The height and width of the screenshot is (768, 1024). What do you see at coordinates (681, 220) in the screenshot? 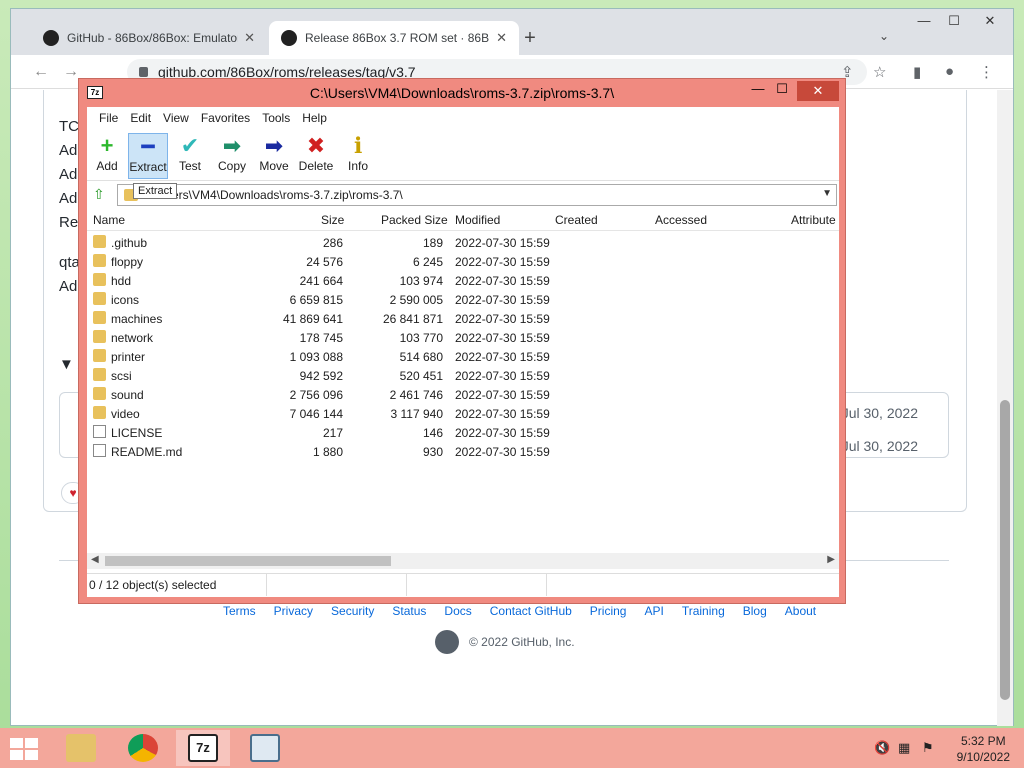
I see `column-accessed: Accessed` at bounding box center [681, 220].